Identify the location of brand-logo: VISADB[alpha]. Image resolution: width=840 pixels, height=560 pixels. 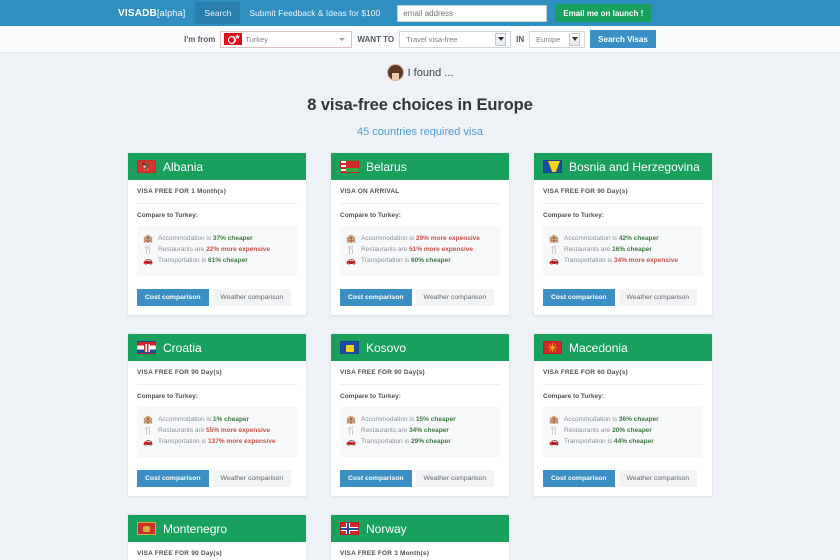
(156, 13).